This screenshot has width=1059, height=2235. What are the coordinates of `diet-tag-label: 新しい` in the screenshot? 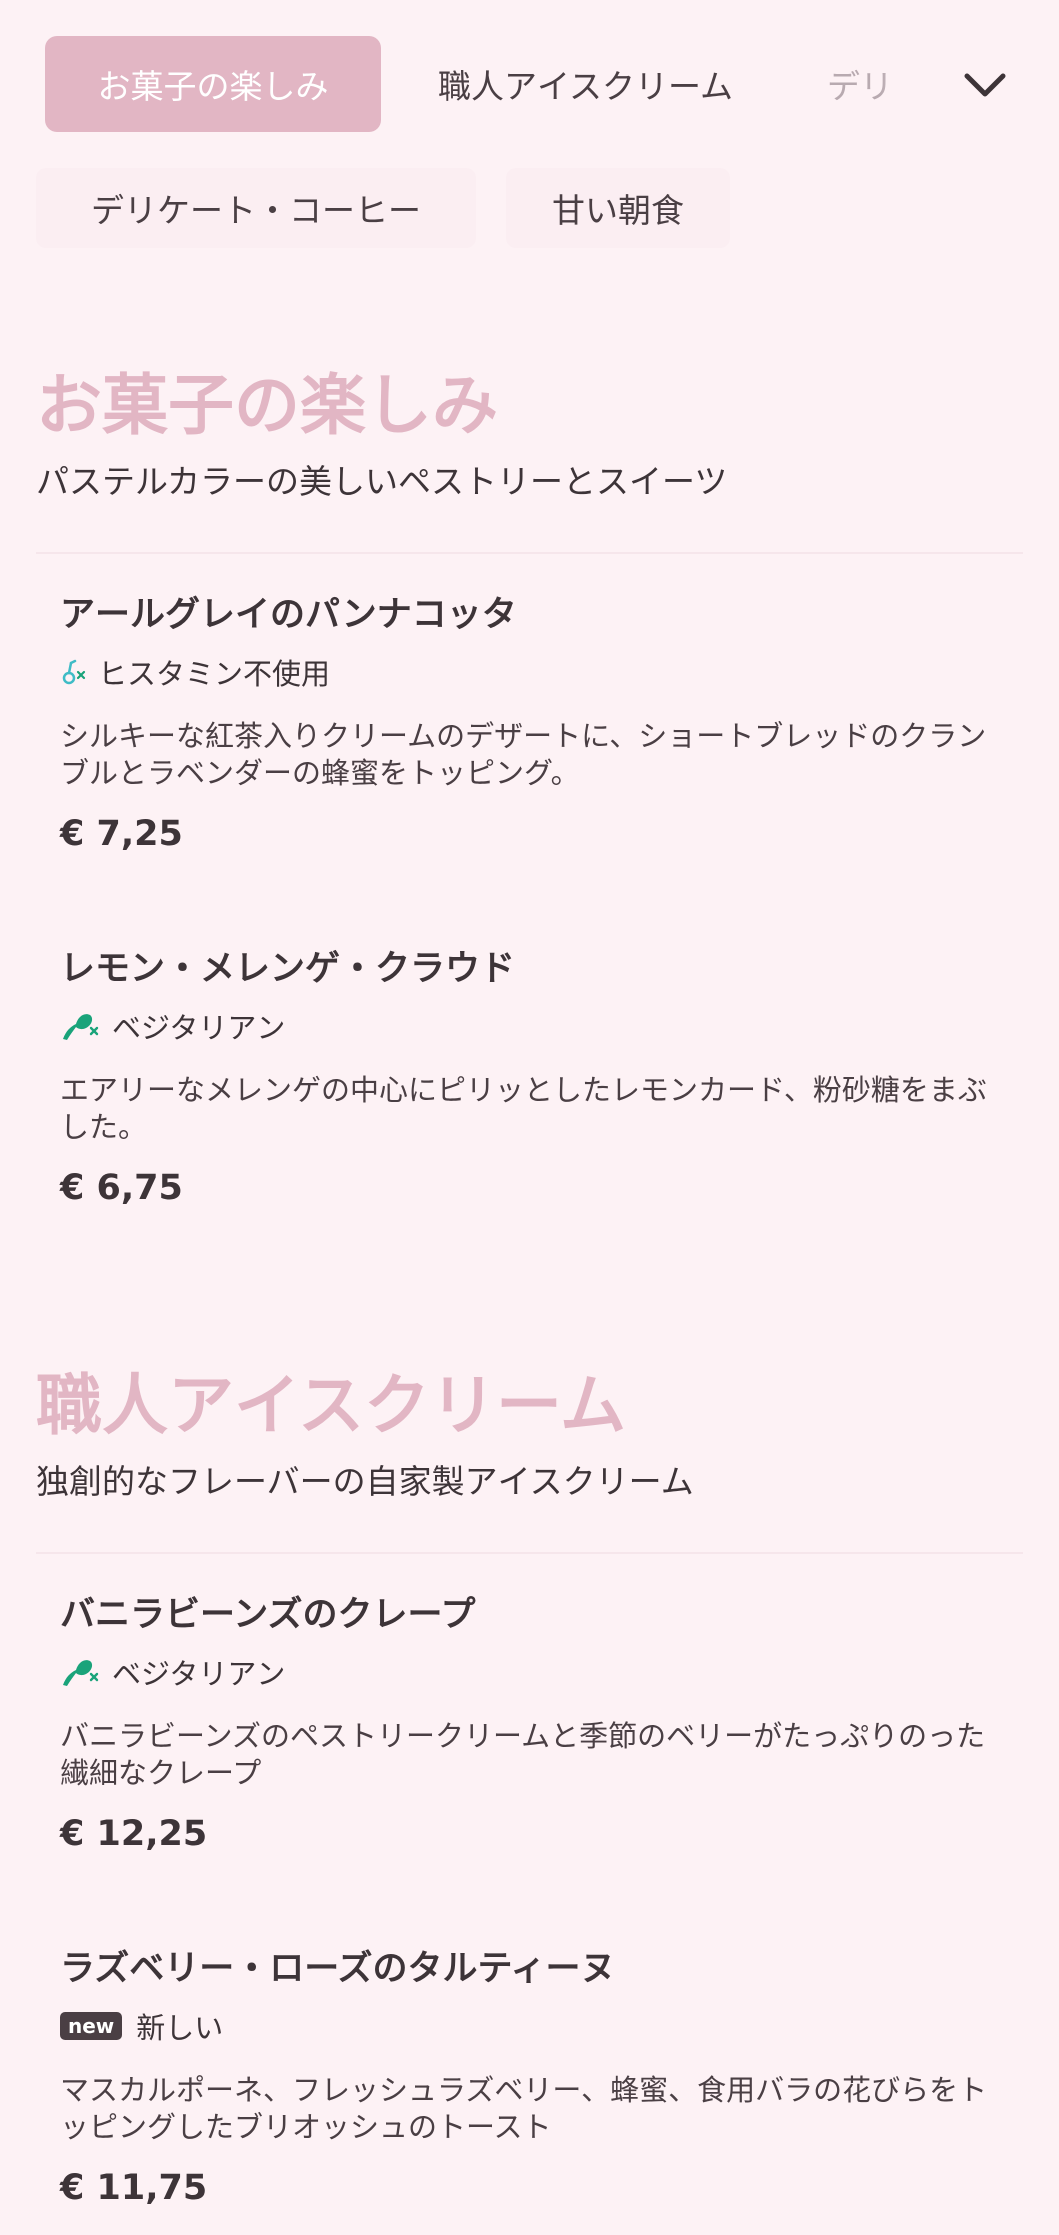 It's located at (180, 2028).